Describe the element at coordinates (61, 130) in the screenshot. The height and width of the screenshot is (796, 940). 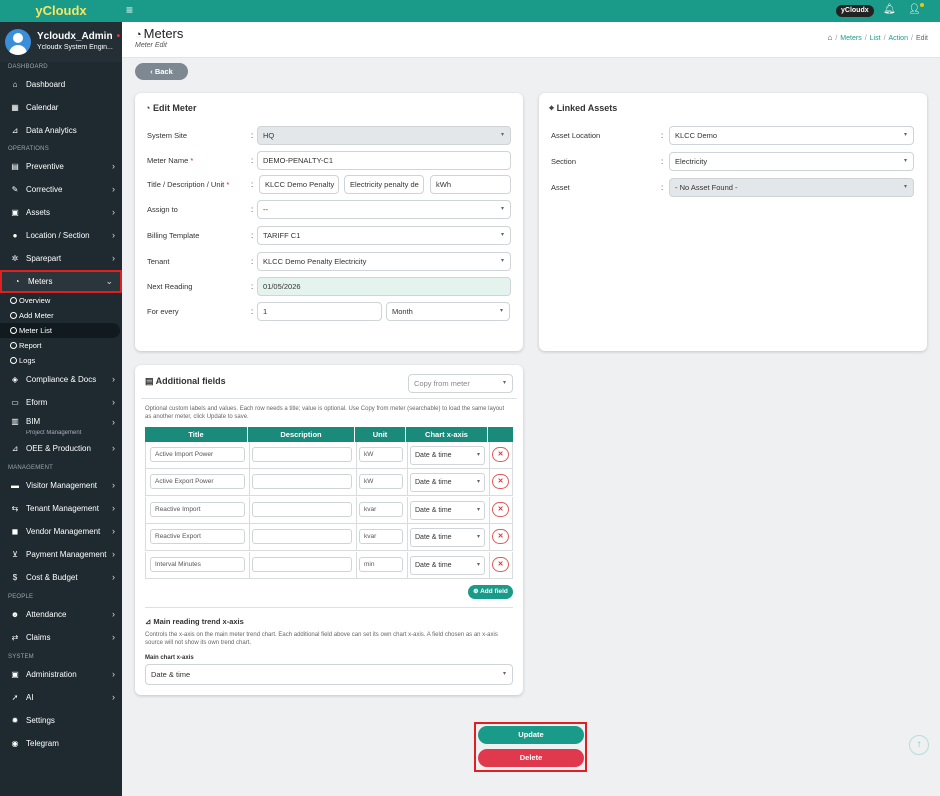
I see `sidebar-item-analytics: ⊿ Data Analytics` at that location.